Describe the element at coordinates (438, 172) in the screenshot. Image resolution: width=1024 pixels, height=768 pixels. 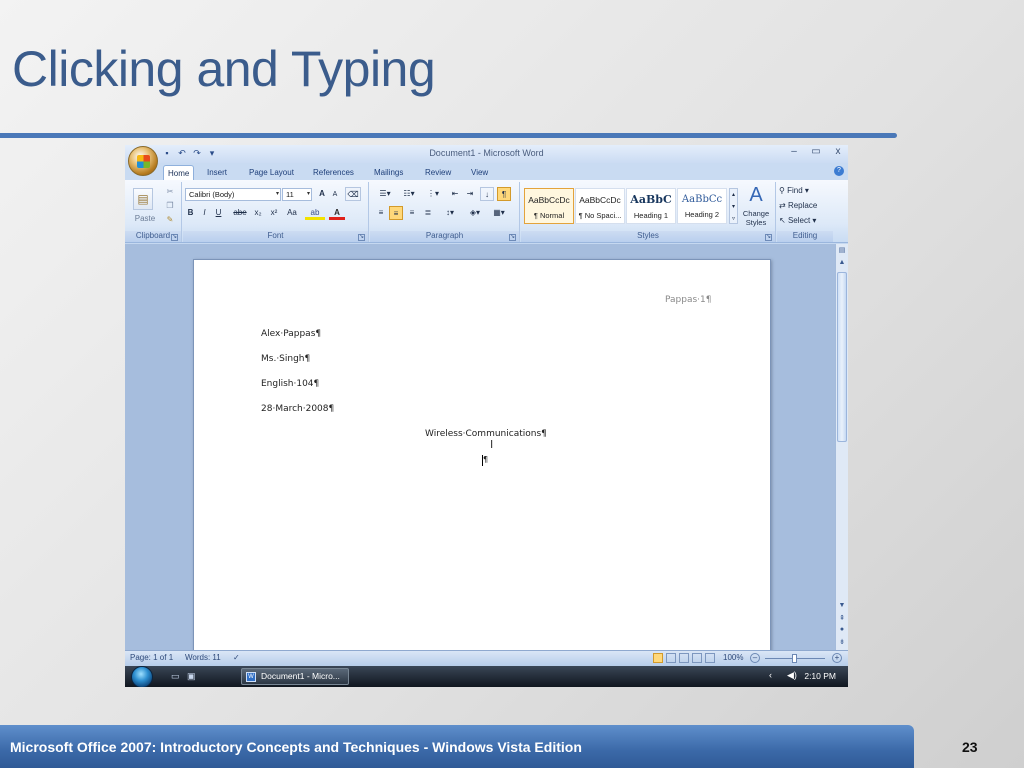
I see `tab-review: Review` at that location.